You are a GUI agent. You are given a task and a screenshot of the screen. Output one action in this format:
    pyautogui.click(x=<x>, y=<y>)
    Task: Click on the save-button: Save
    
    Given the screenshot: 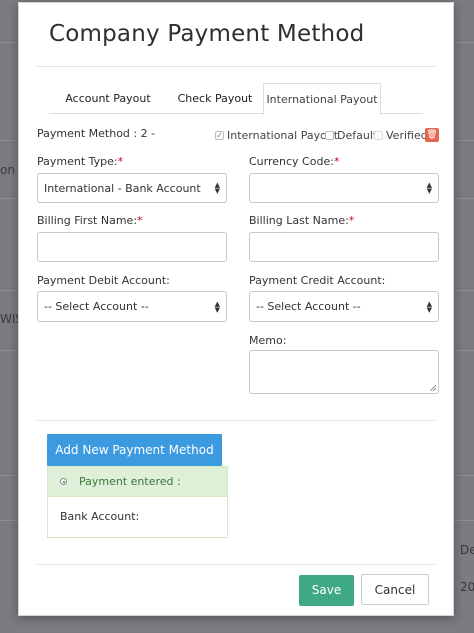 What is the action you would take?
    pyautogui.click(x=326, y=590)
    